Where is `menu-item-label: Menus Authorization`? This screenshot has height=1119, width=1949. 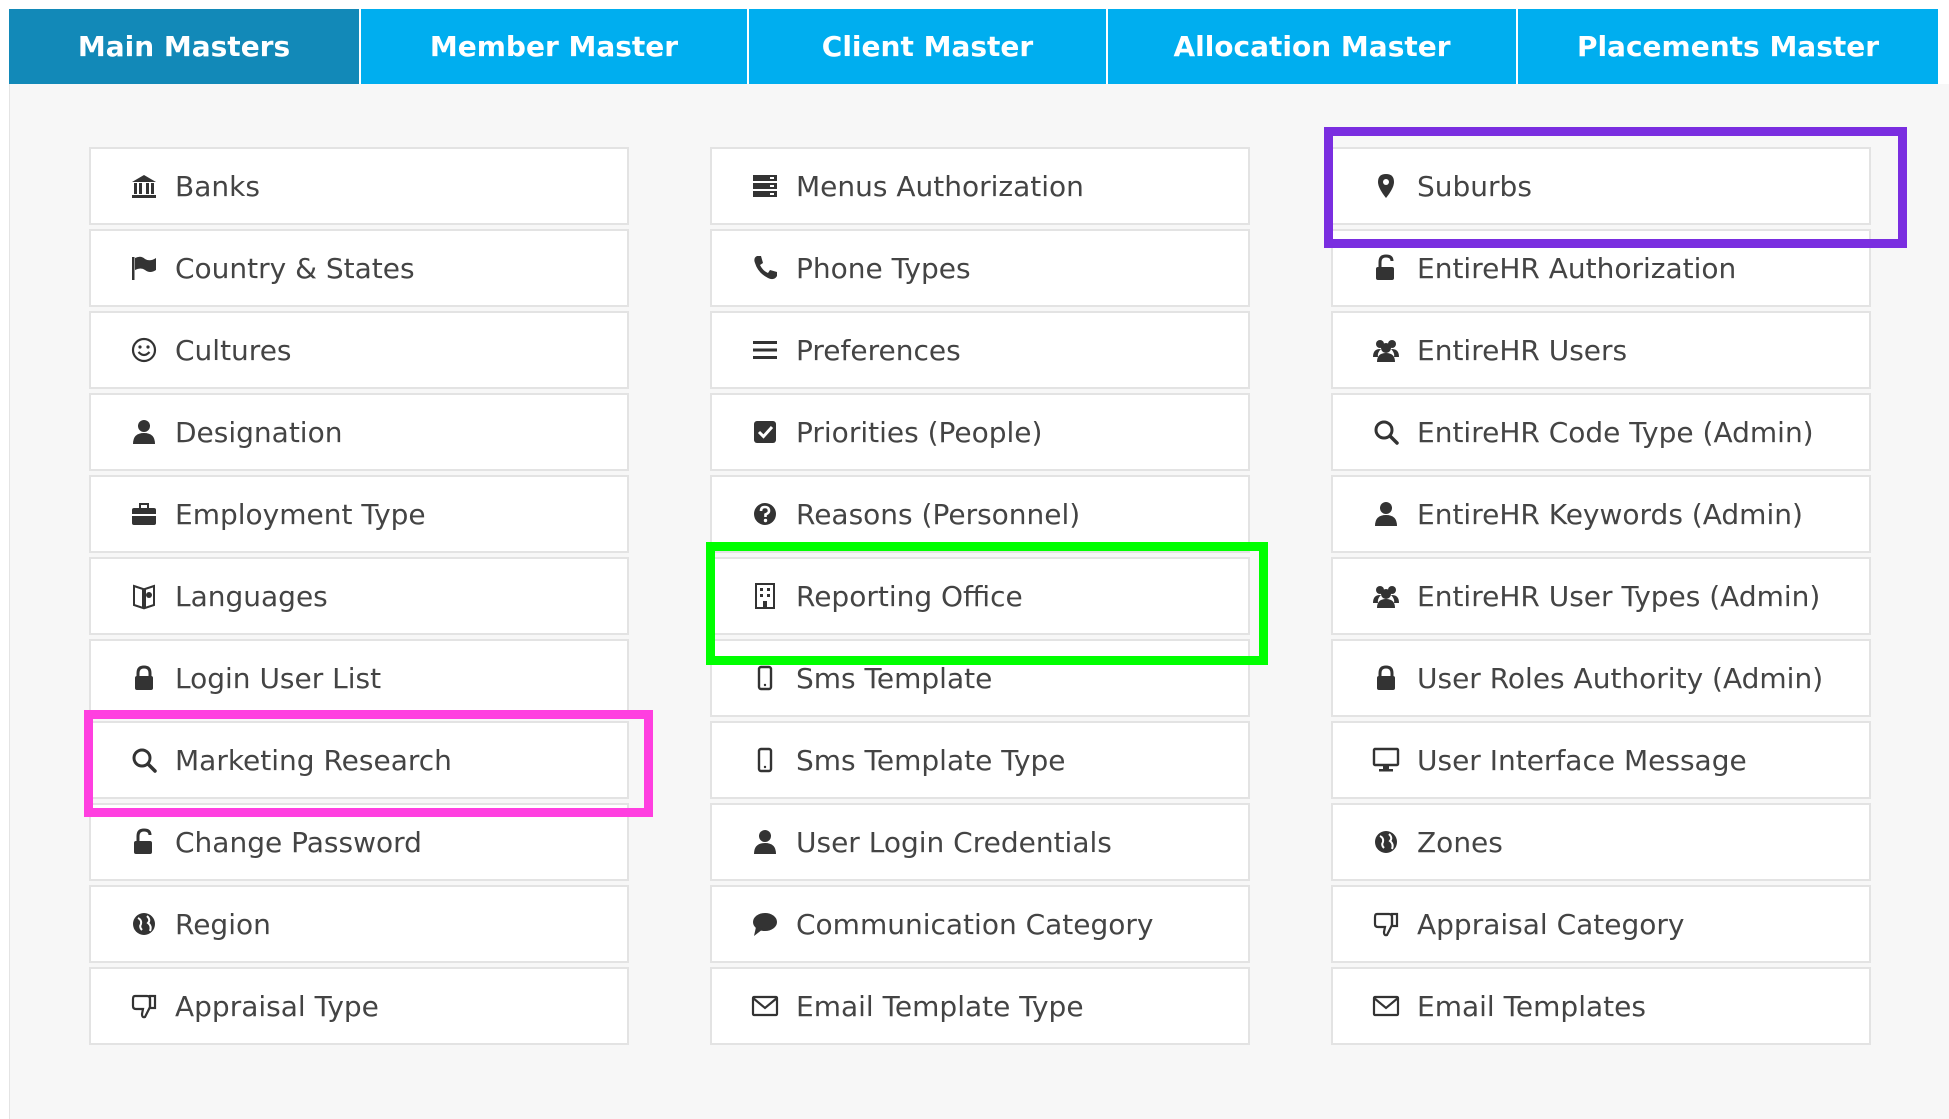
menu-item-label: Menus Authorization is located at coordinates (940, 186).